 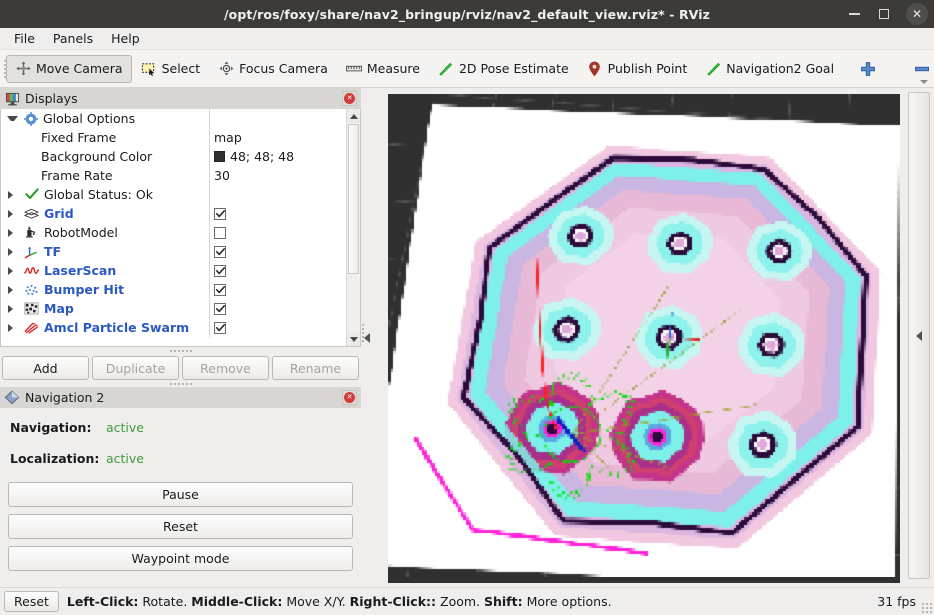 I want to click on reset-view-button: Reset, so click(x=31, y=601).